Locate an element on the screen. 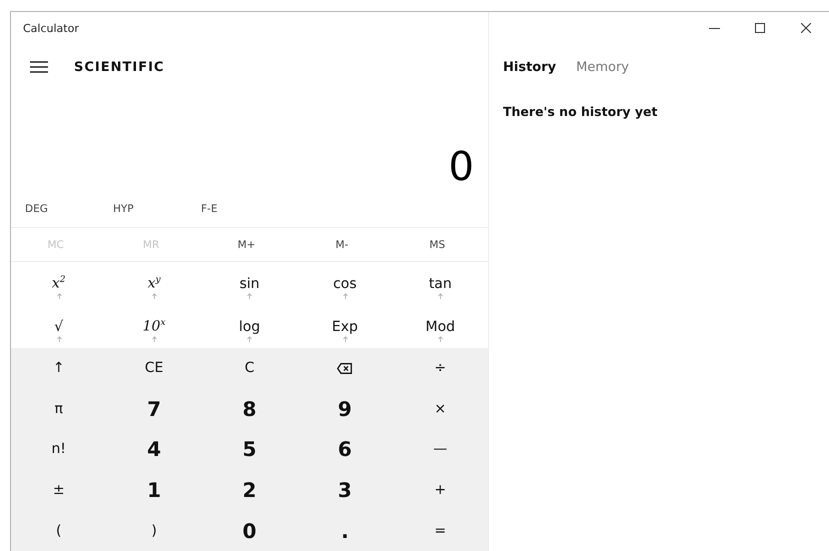  digit-key: . is located at coordinates (345, 530).